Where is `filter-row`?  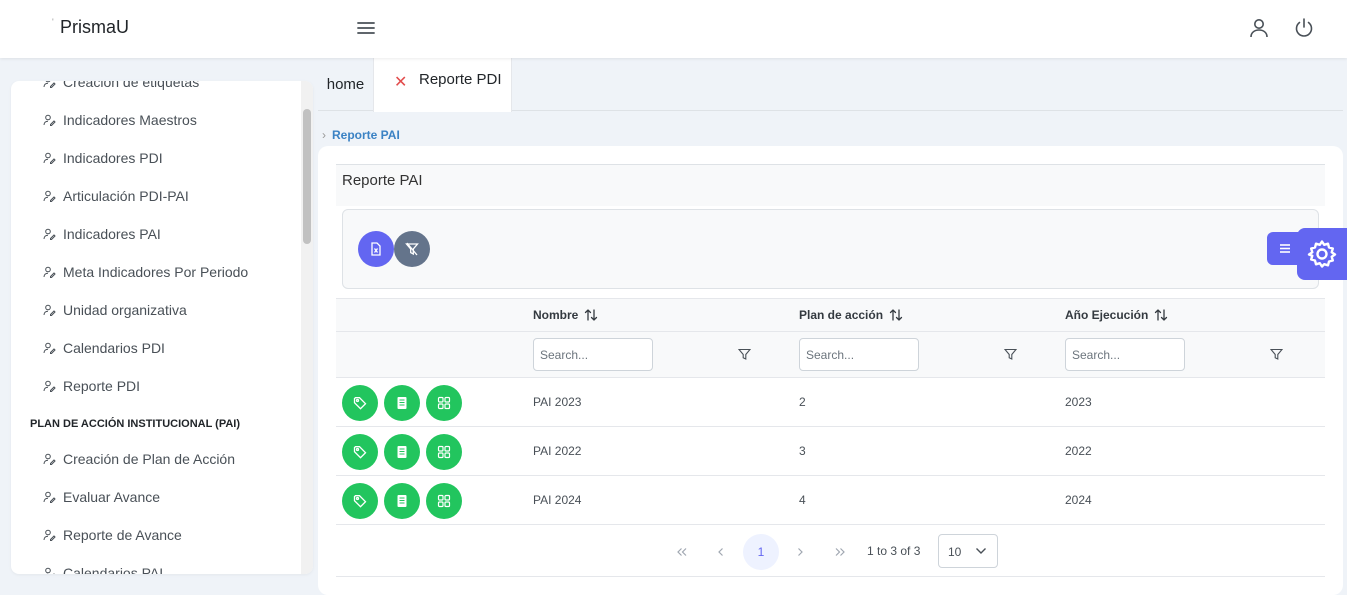
filter-row is located at coordinates (830, 355).